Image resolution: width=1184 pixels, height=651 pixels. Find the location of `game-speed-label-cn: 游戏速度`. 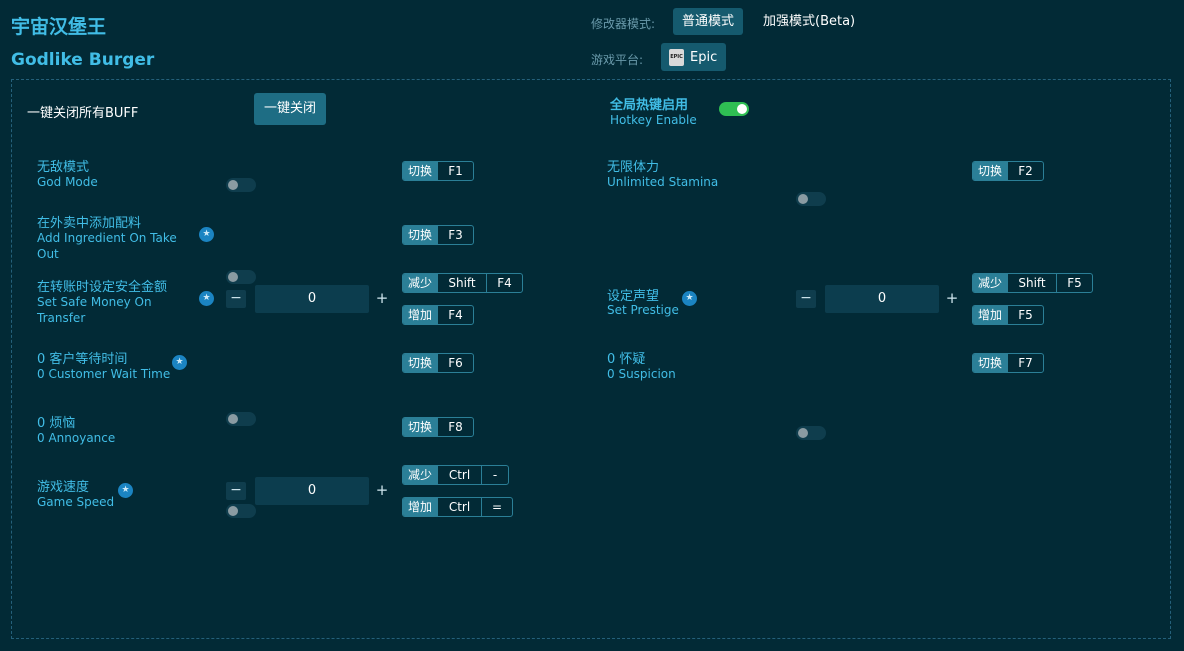

game-speed-label-cn: 游戏速度 is located at coordinates (63, 487).